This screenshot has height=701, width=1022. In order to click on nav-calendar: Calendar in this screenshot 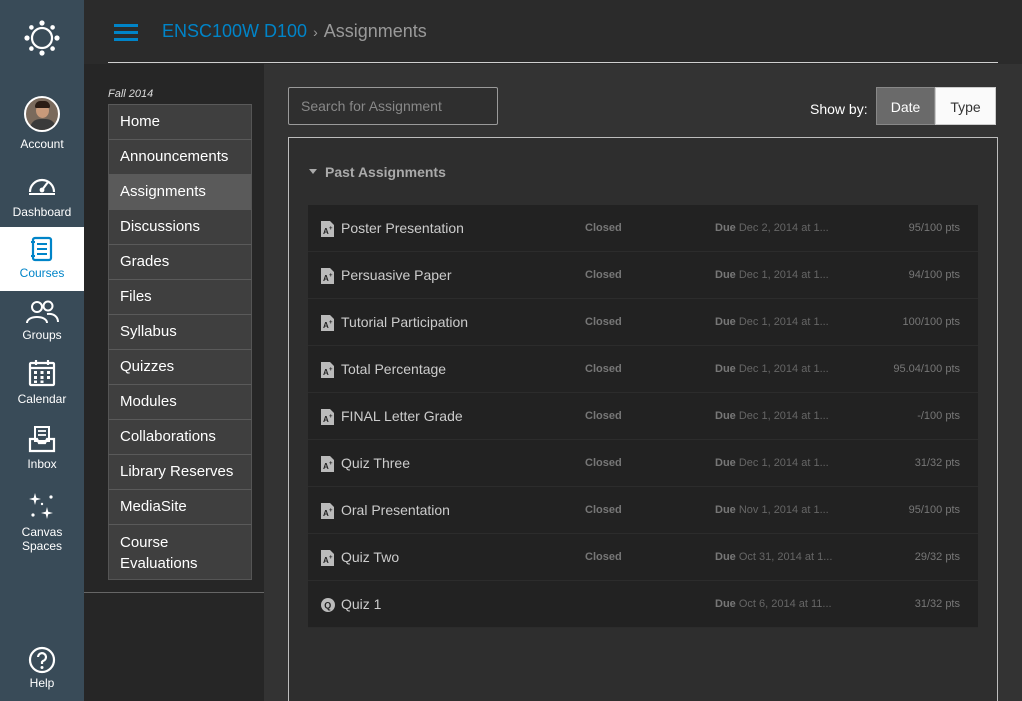, I will do `click(42, 382)`.